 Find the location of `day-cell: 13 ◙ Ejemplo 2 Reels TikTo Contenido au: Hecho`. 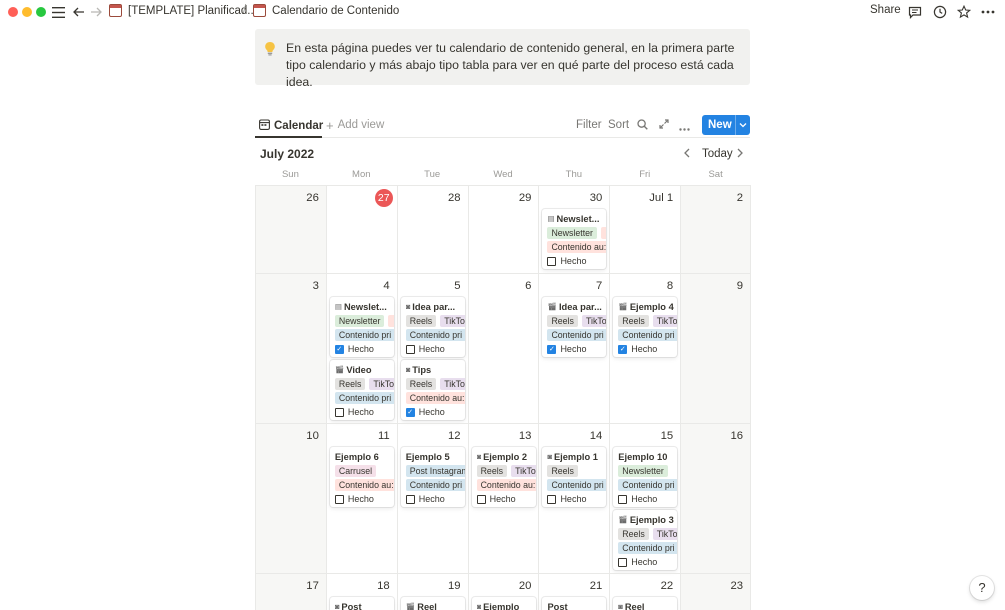

day-cell: 13 ◙ Ejemplo 2 Reels TikTo Contenido au: Hecho is located at coordinates (503, 498).